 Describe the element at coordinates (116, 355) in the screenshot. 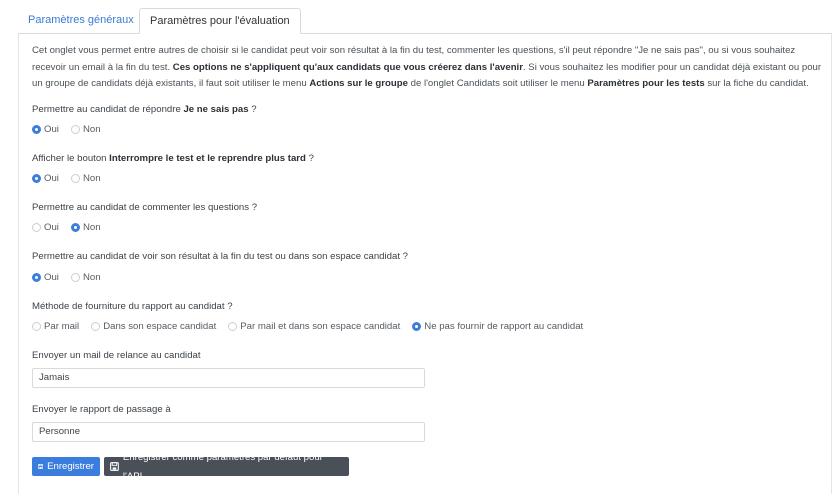

I see `reminder-label: Envoyer un mail de relance au candidat` at that location.